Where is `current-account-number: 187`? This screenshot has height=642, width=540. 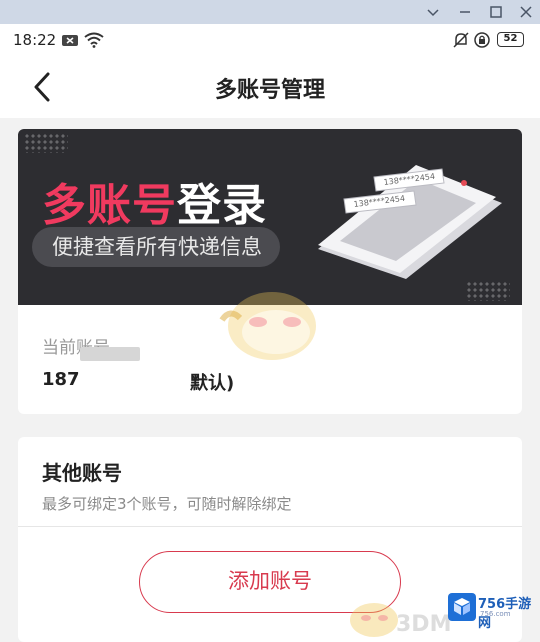 current-account-number: 187 is located at coordinates (61, 379).